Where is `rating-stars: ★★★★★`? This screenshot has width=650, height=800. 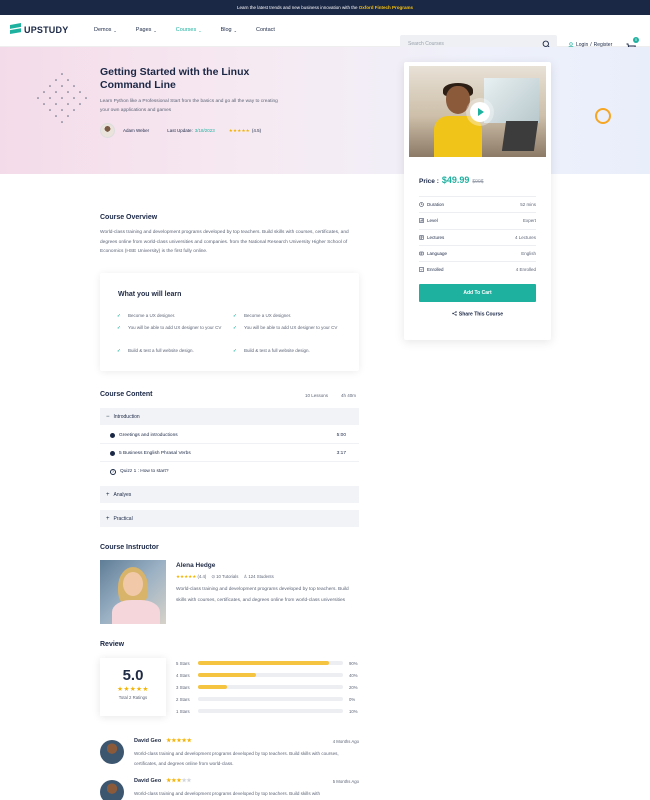
rating-stars: ★★★★★ is located at coordinates (239, 130).